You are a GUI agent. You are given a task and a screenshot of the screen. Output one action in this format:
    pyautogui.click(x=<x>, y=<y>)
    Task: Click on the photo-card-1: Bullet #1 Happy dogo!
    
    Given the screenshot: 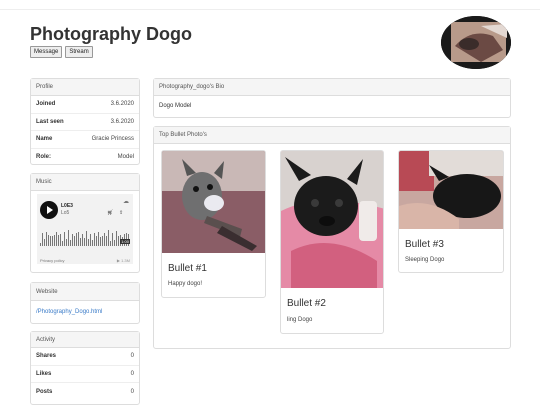 What is the action you would take?
    pyautogui.click(x=213, y=224)
    